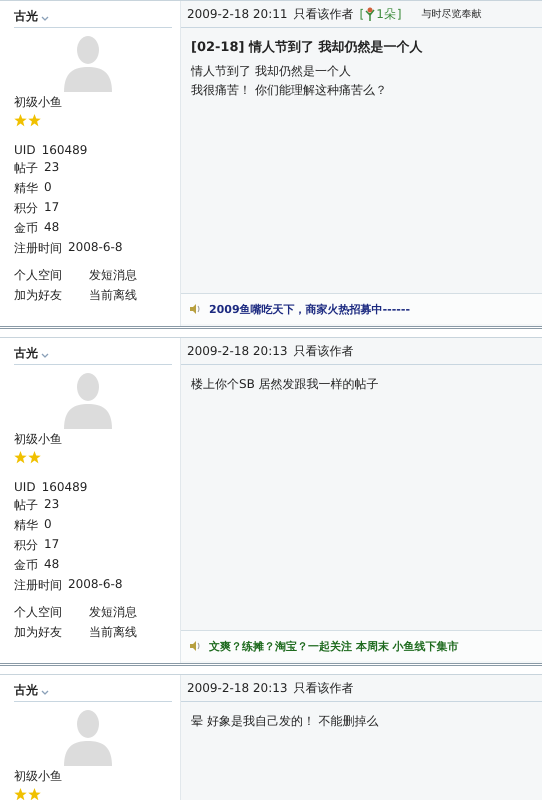 This screenshot has height=800, width=542. Describe the element at coordinates (452, 14) in the screenshot. I see `header-note: 与时尽览奉献` at that location.